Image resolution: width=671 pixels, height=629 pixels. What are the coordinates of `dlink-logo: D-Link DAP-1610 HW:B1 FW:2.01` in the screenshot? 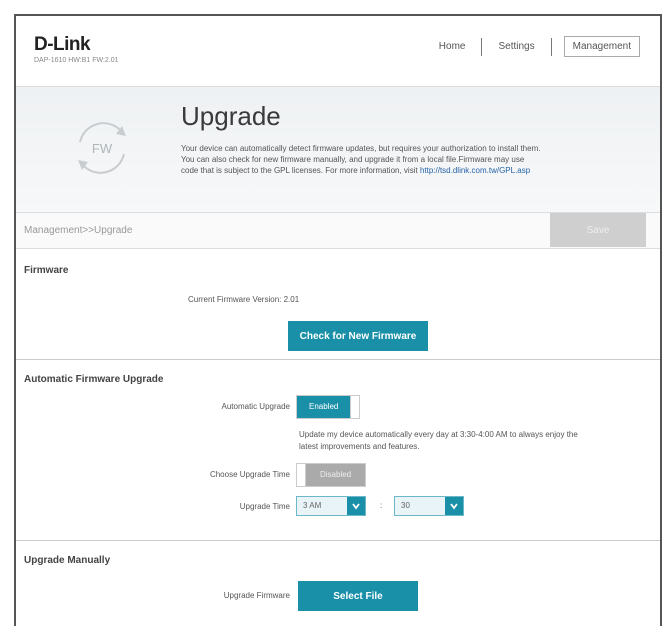 It's located at (76, 49).